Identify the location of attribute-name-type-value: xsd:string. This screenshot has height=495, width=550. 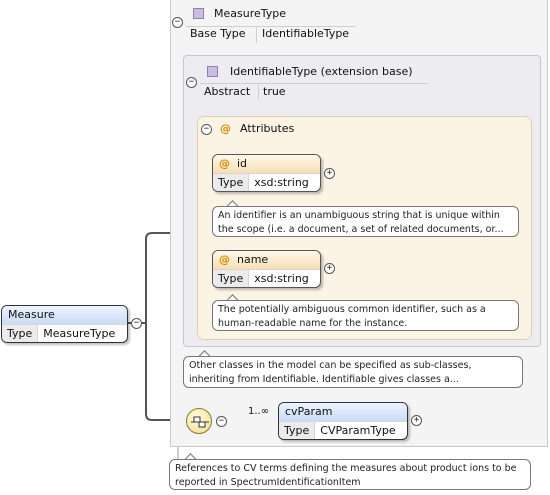
(281, 278).